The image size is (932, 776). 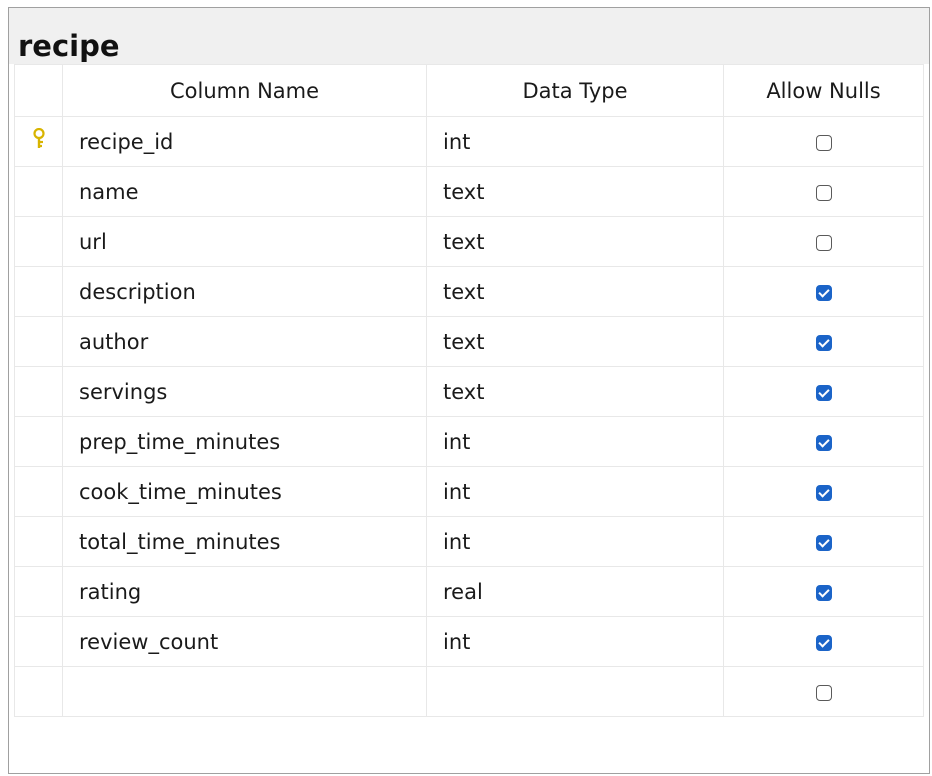 I want to click on table-row: prep_time_minutes int, so click(x=469, y=441).